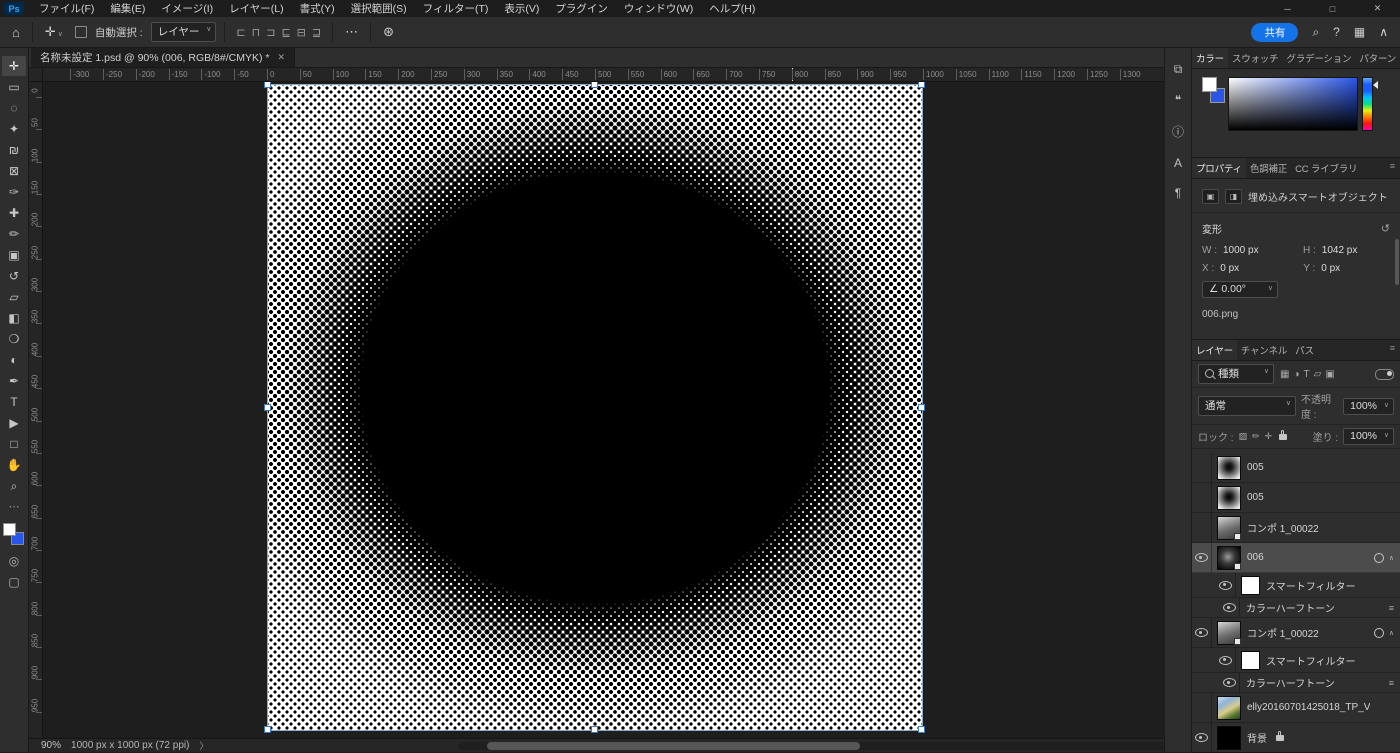  What do you see at coordinates (14, 339) in the screenshot?
I see `blur-tool: ❍` at bounding box center [14, 339].